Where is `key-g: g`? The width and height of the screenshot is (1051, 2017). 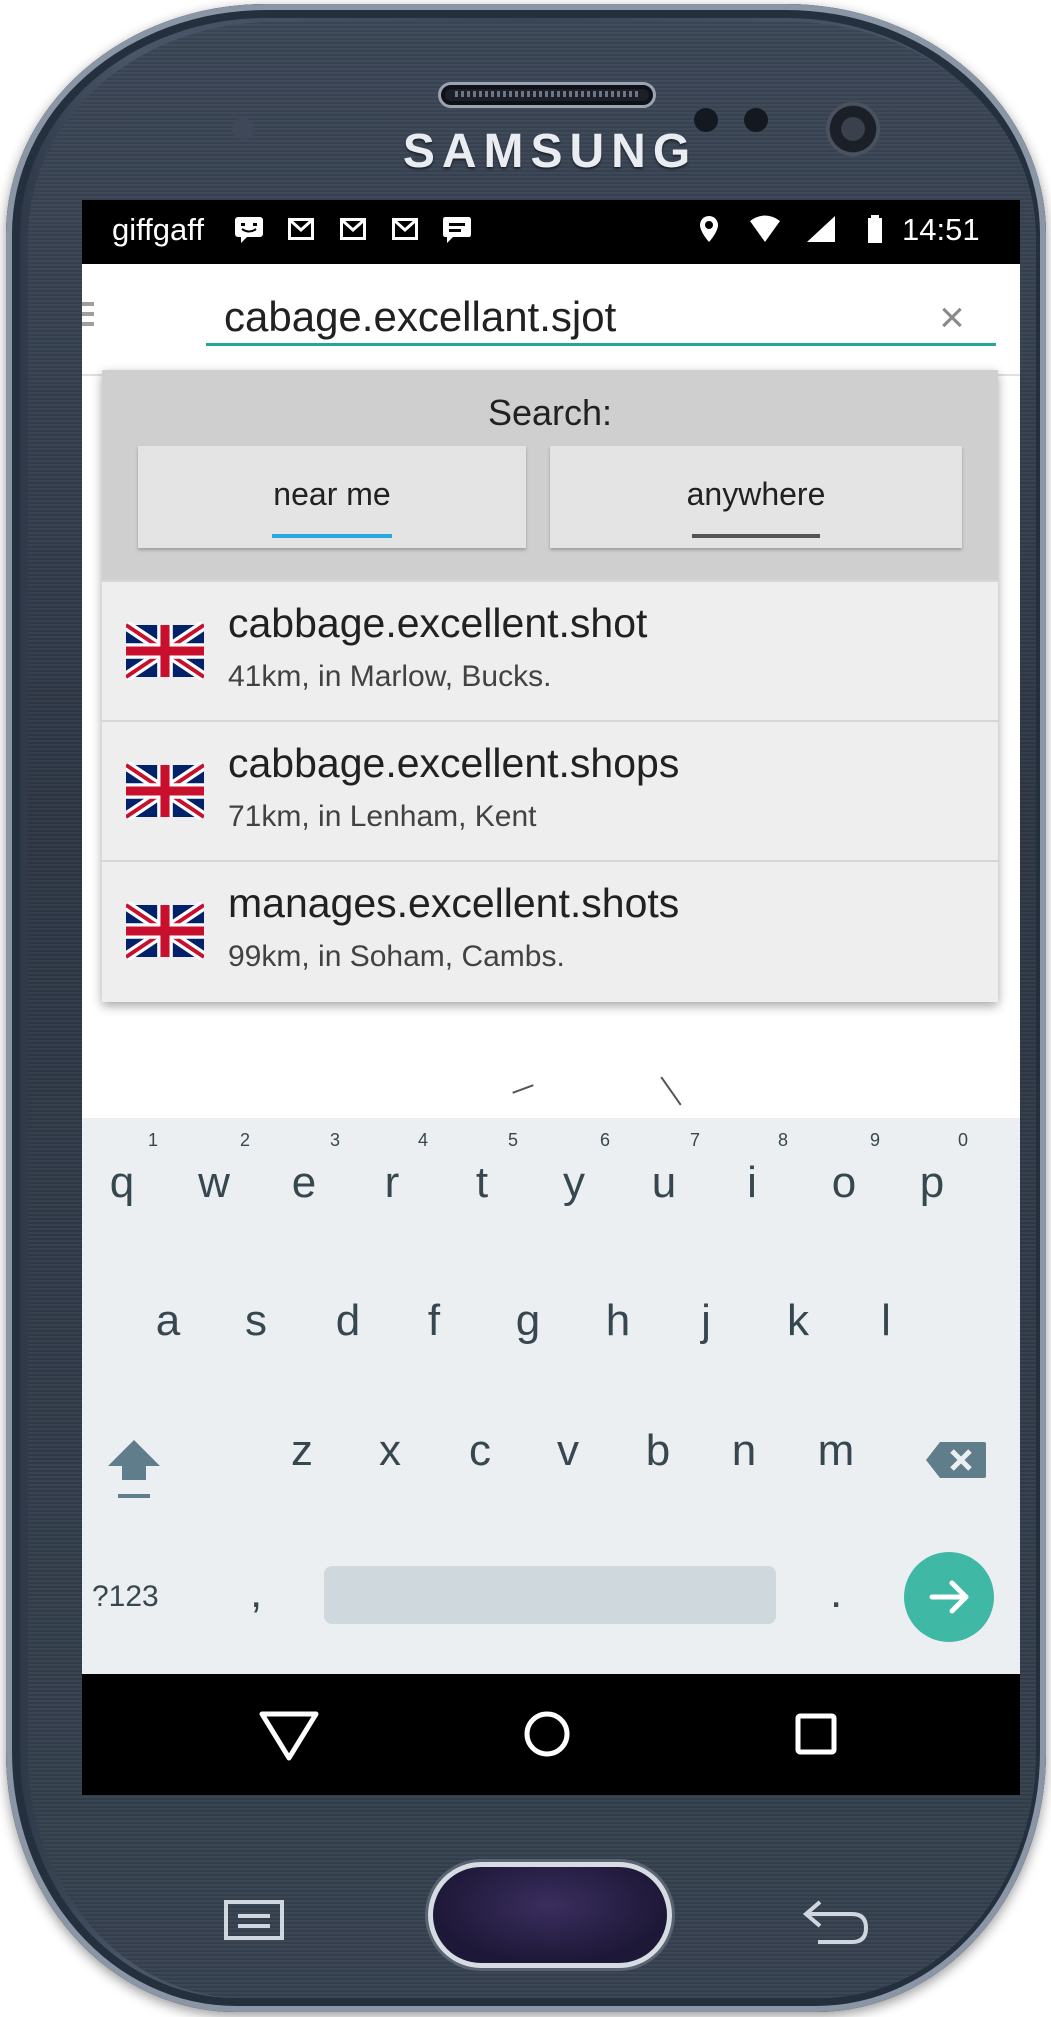 key-g: g is located at coordinates (528, 1321).